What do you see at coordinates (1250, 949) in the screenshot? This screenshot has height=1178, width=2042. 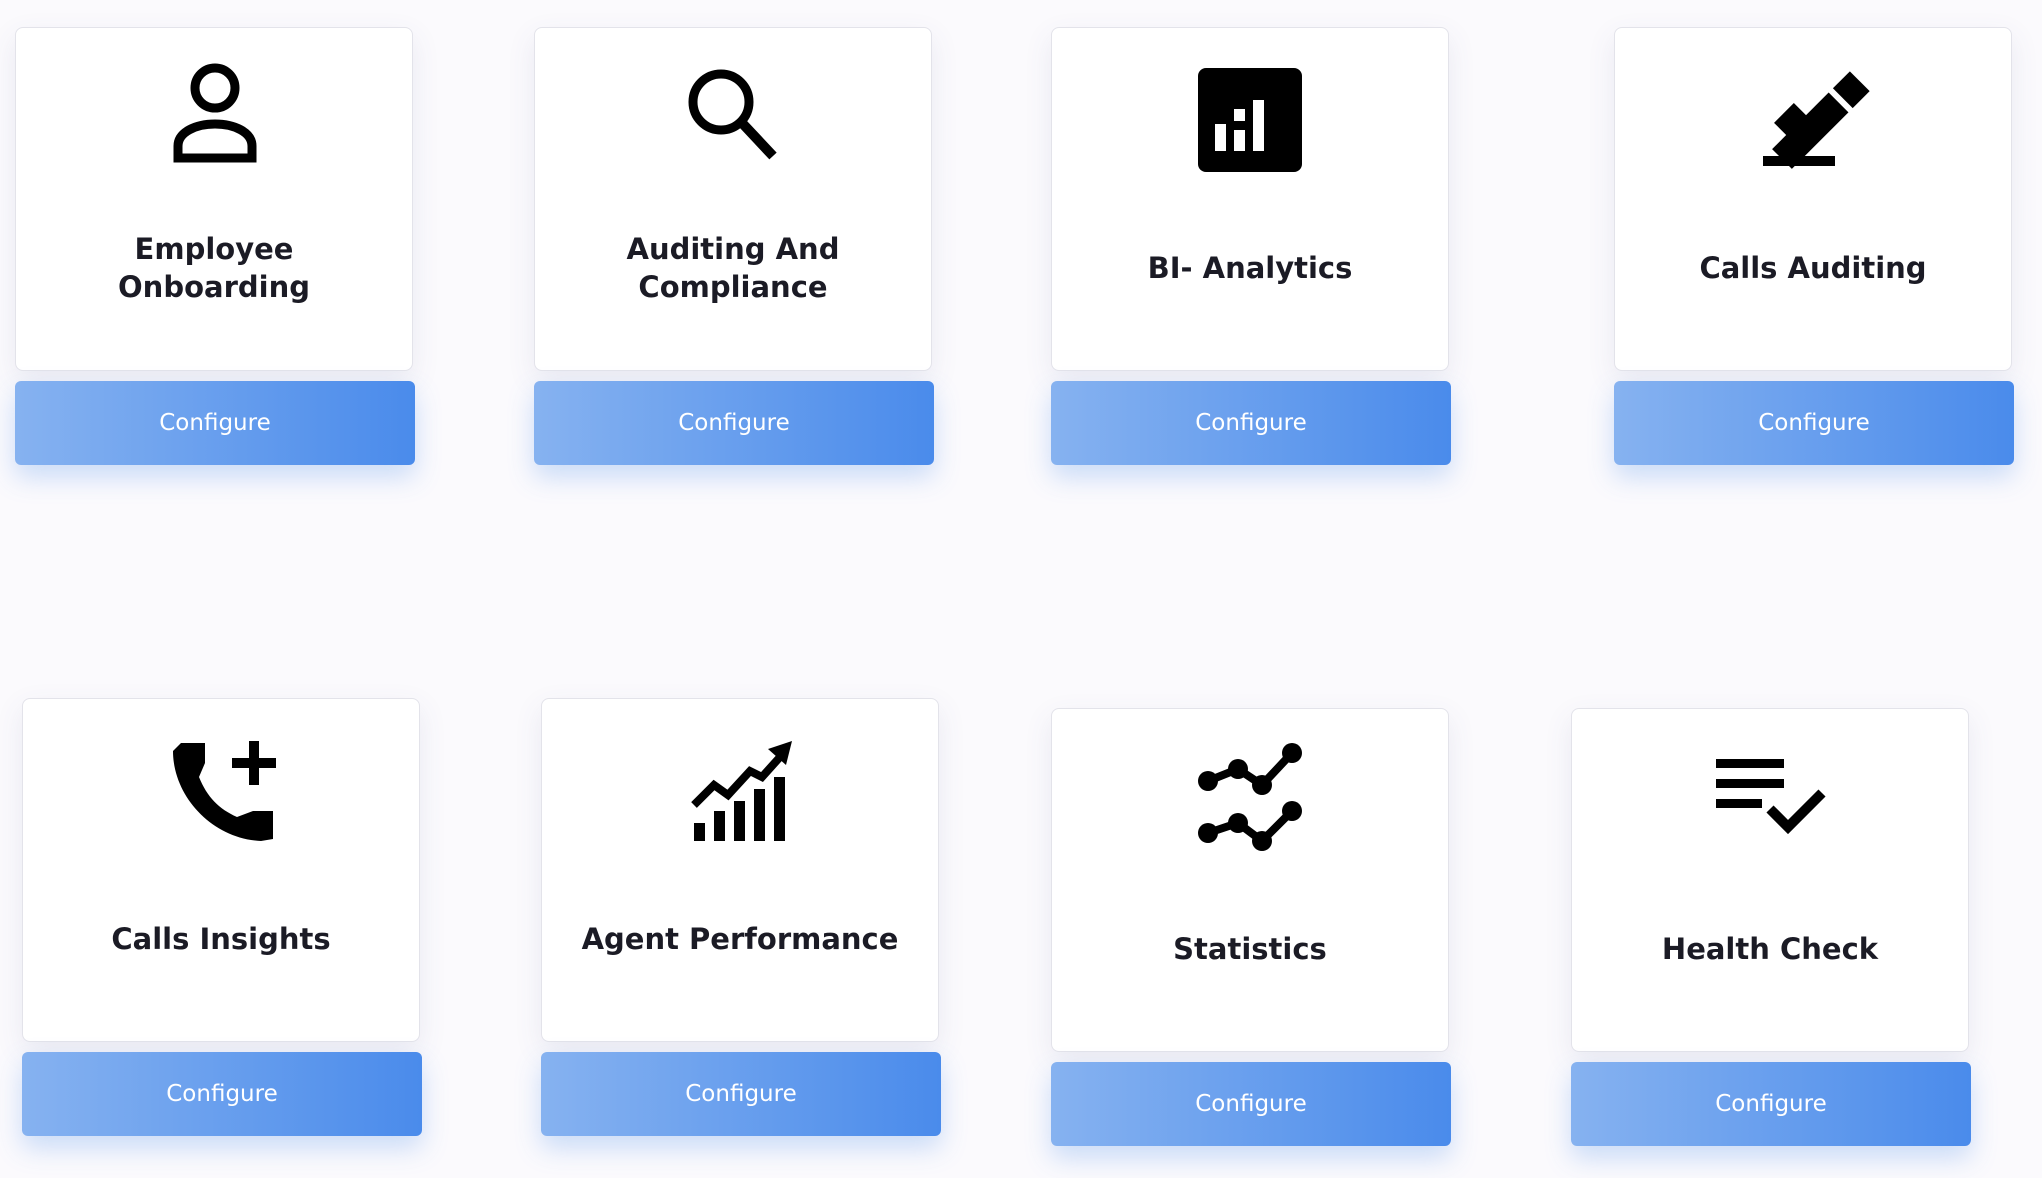 I see `module-title: Statistics` at bounding box center [1250, 949].